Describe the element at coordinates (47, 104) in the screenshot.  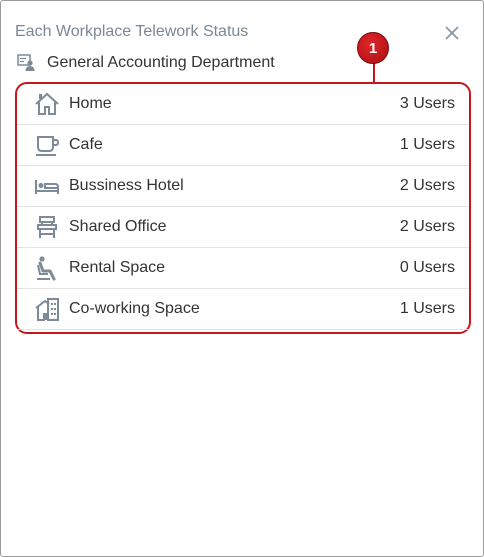
I see `home-icon` at that location.